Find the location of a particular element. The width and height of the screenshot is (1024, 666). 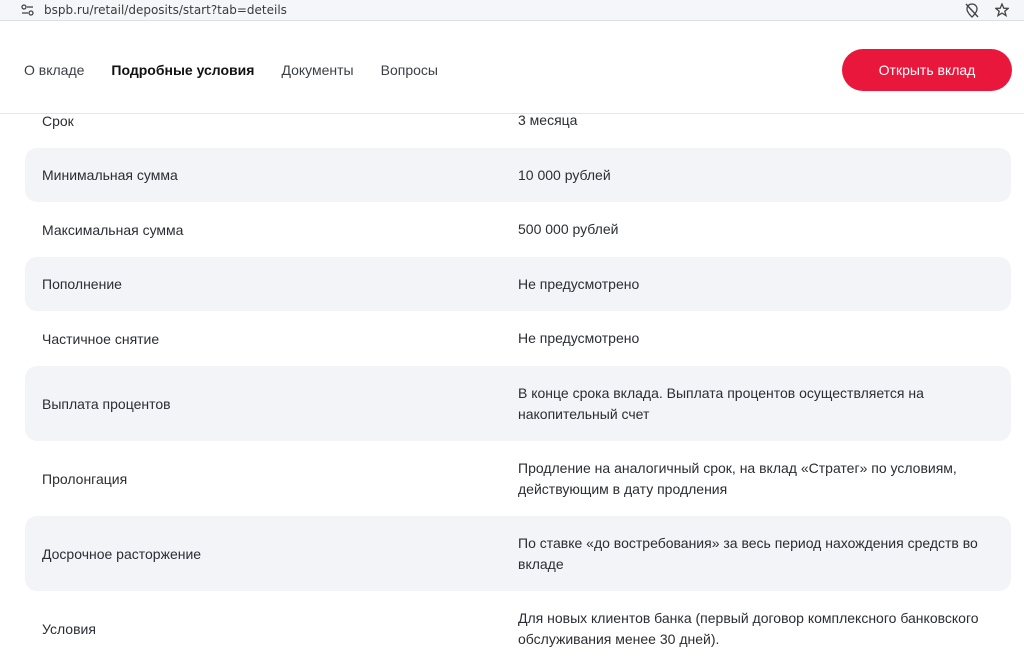

open-deposit-button: Открыть вклад is located at coordinates (927, 70).